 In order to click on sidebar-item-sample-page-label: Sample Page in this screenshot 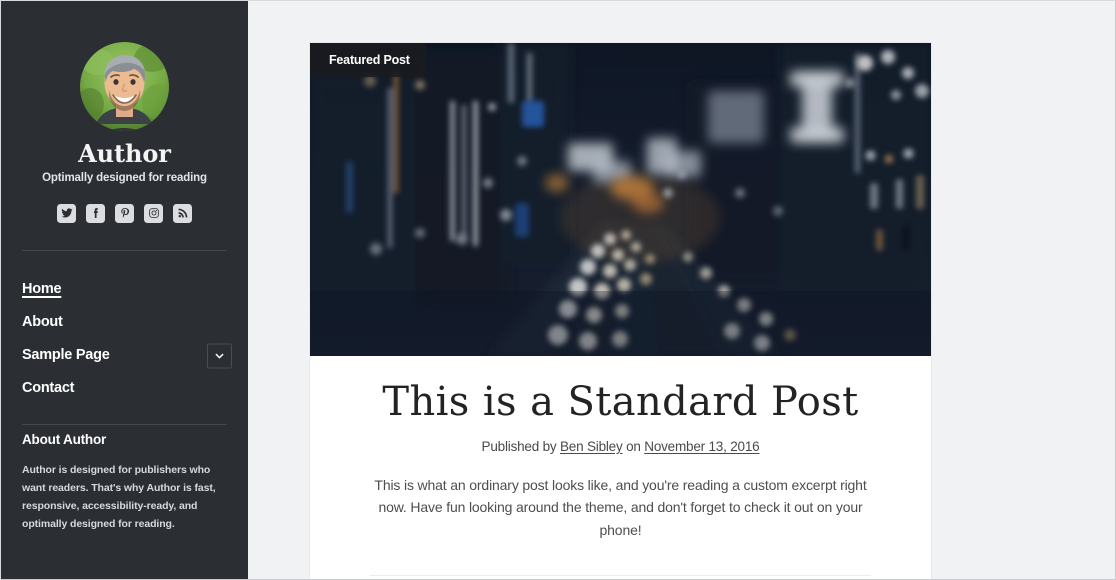, I will do `click(66, 355)`.